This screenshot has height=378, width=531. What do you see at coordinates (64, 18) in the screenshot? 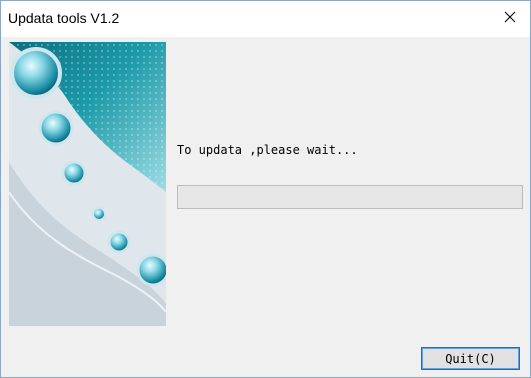
I see `window-title: Updata tools V1.2` at bounding box center [64, 18].